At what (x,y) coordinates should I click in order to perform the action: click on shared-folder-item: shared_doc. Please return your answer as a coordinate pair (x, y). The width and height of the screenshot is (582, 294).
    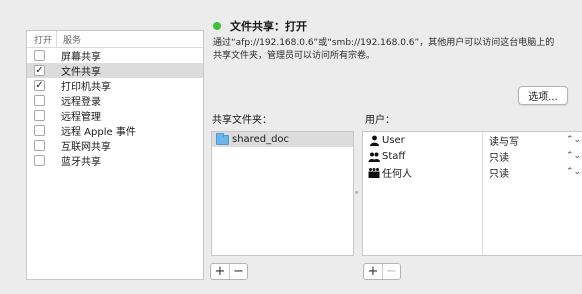
    Looking at the image, I should click on (282, 139).